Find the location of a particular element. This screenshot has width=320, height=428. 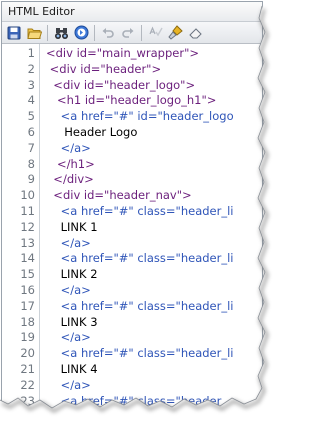

navigate-button is located at coordinates (81, 33).